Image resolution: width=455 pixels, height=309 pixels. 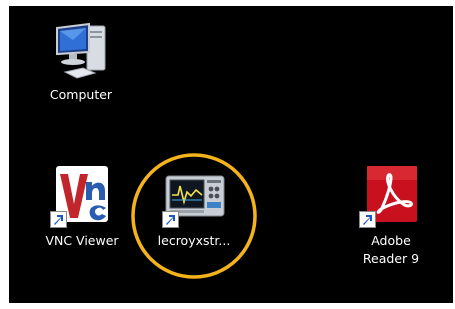 I want to click on computer-icon, so click(x=81, y=50).